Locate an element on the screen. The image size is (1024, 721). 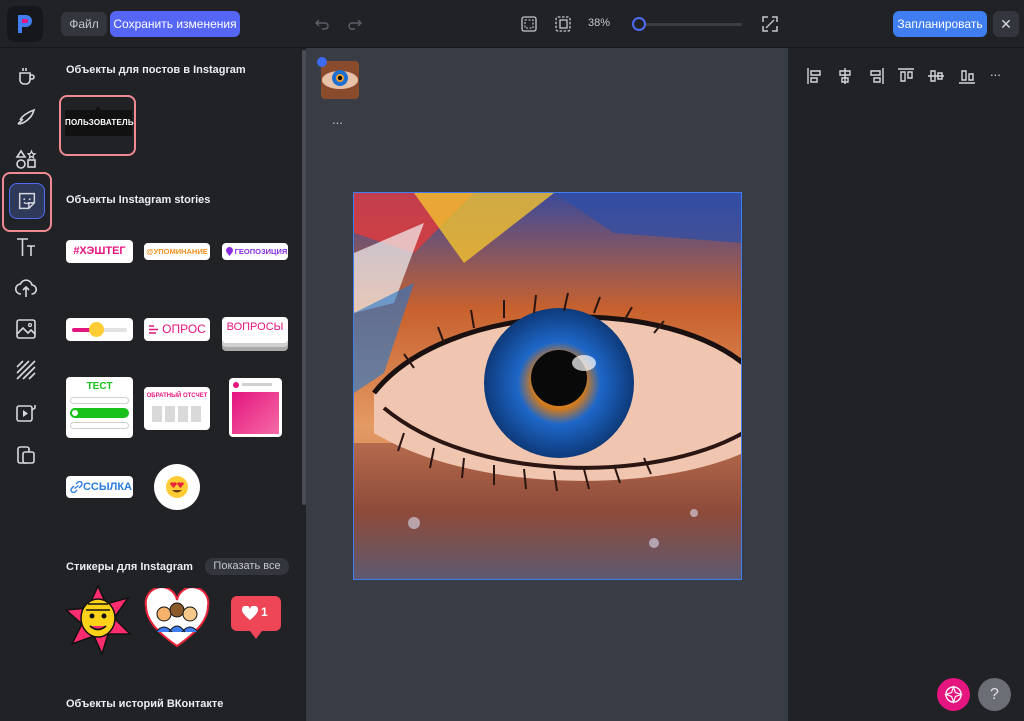
section-title-vk: Объекты историй ВКонтакте is located at coordinates (145, 704).